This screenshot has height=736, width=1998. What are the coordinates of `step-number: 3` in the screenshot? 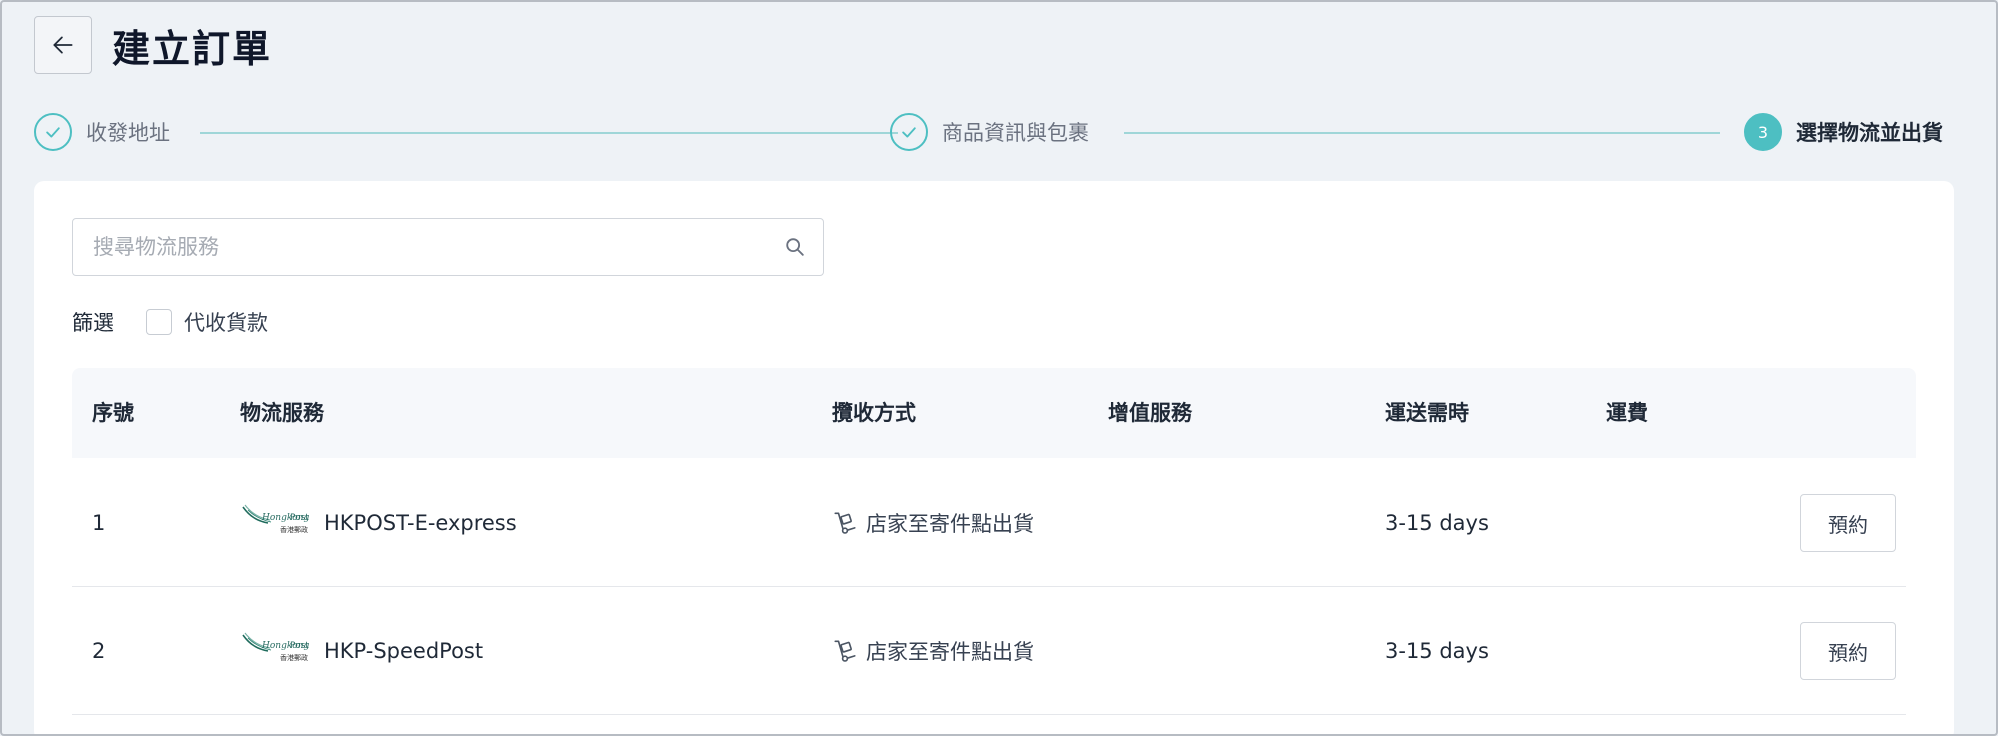 It's located at (1763, 132).